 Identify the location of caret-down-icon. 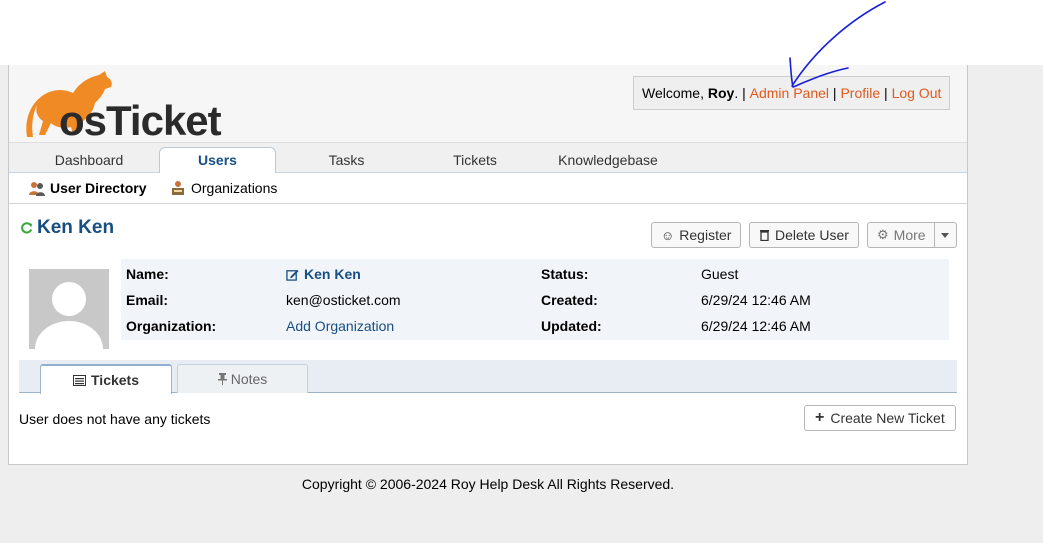
(944, 235).